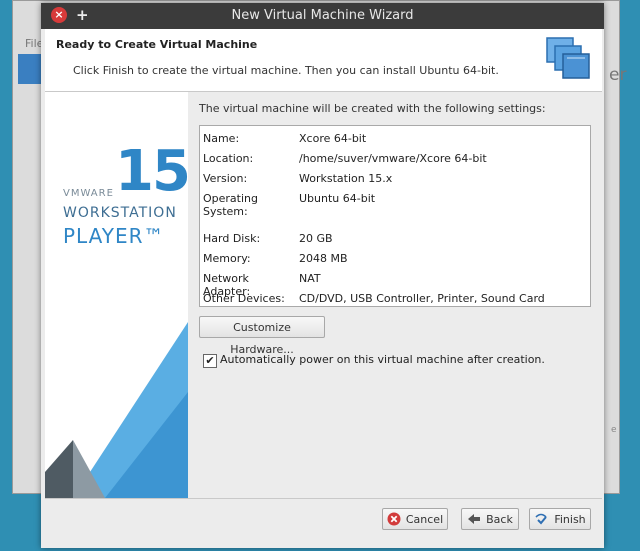 This screenshot has height=551, width=640. I want to click on settings-label: Other Devices:, so click(244, 298).